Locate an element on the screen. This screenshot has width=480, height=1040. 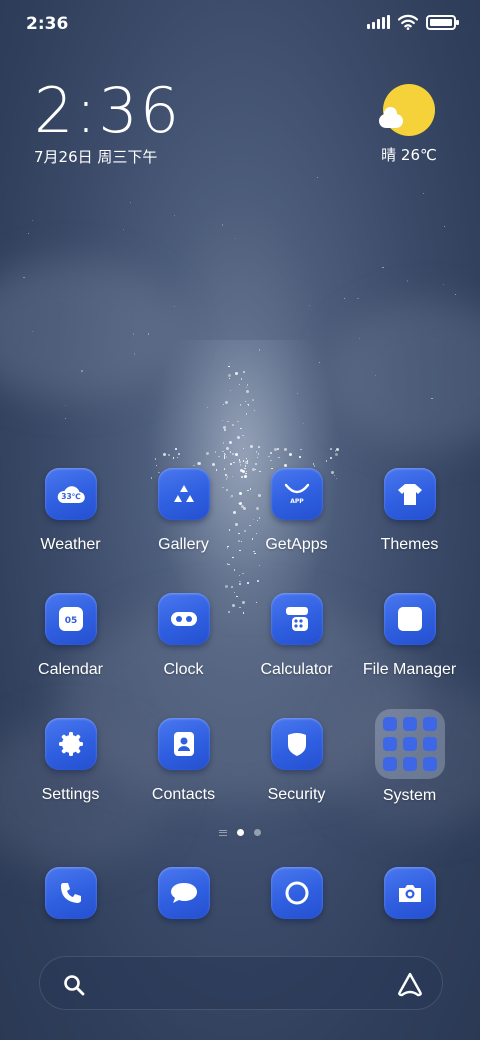
settings-icon is located at coordinates (70, 744).